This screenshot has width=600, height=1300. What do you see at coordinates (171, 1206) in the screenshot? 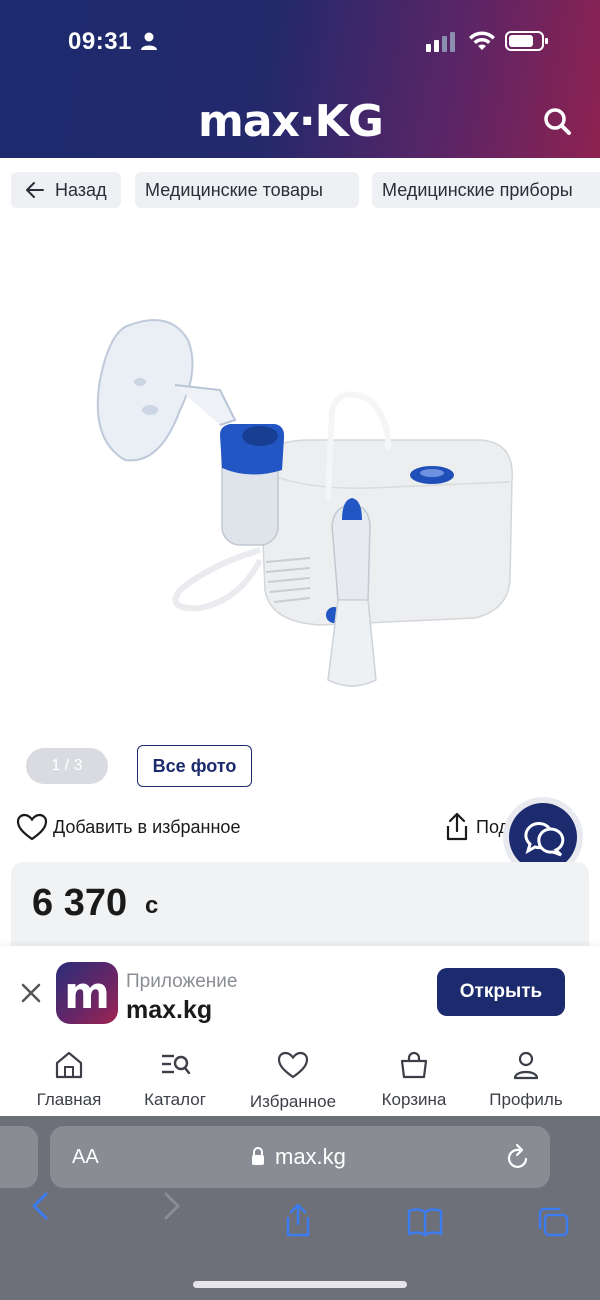
I see `forward-arrow-icon` at bounding box center [171, 1206].